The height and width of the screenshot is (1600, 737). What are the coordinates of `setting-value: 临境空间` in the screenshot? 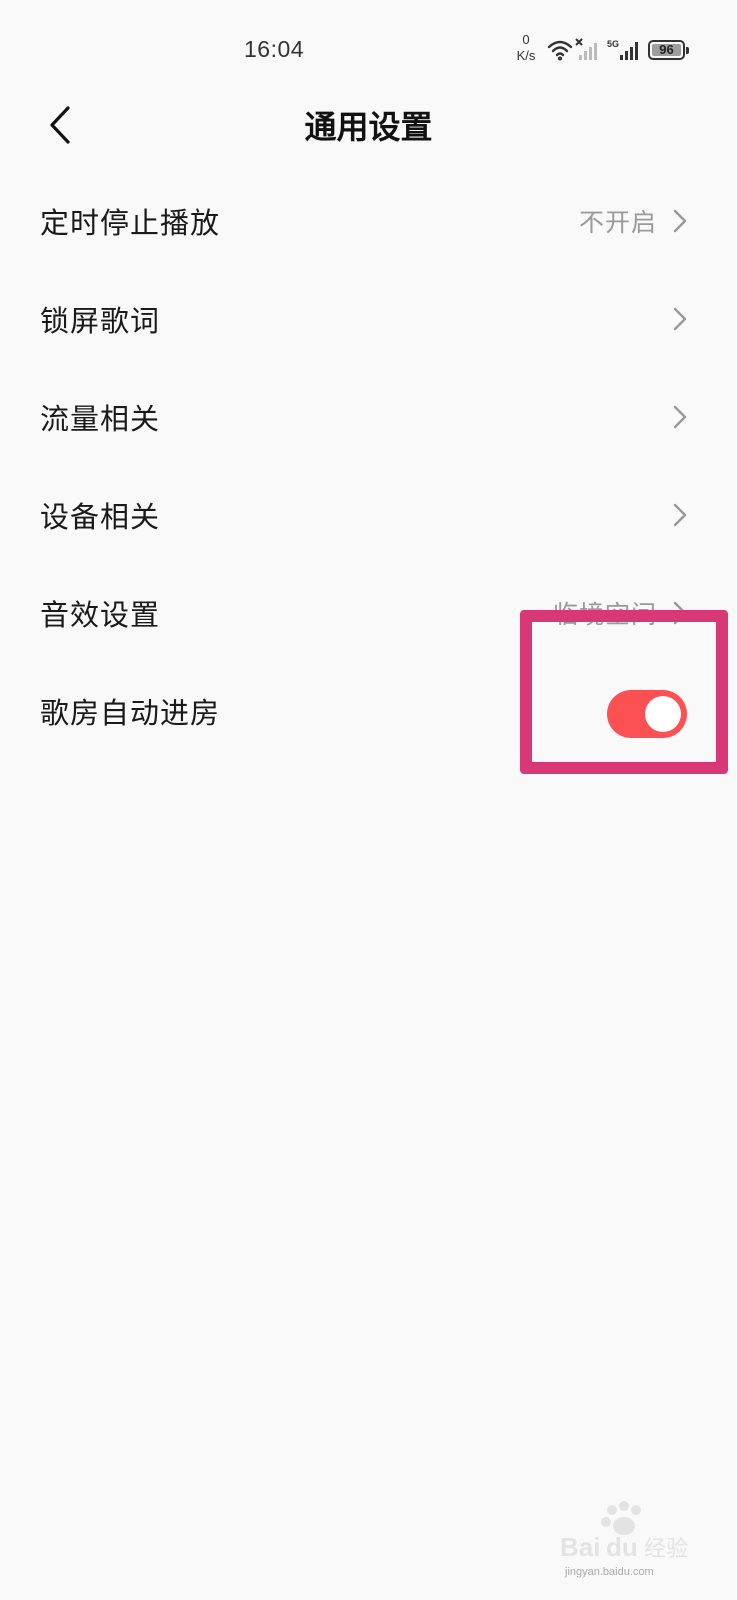 It's located at (604, 614).